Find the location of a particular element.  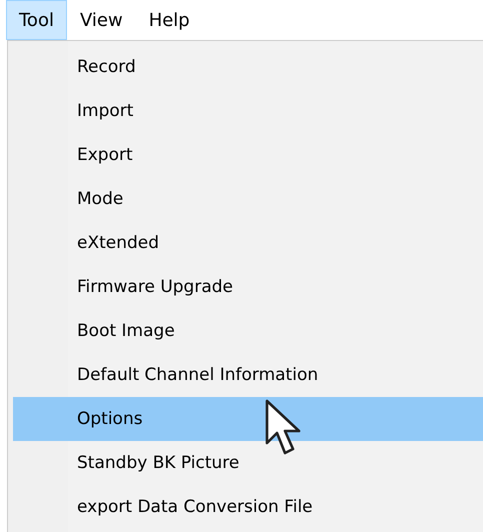

menu-bar-item: View is located at coordinates (101, 20).